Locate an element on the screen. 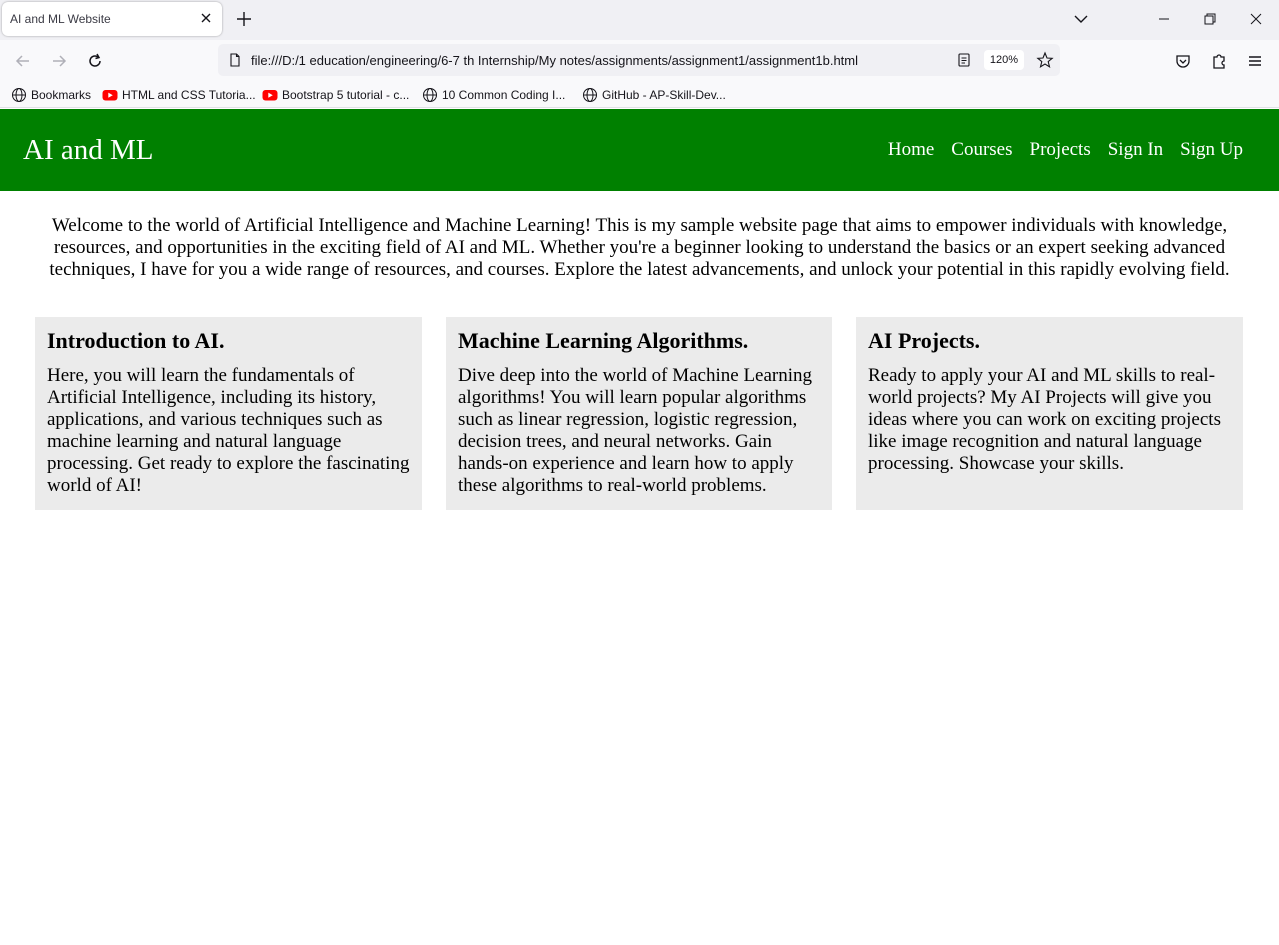 The width and height of the screenshot is (1279, 945). chevron-down-icon is located at coordinates (1081, 19).